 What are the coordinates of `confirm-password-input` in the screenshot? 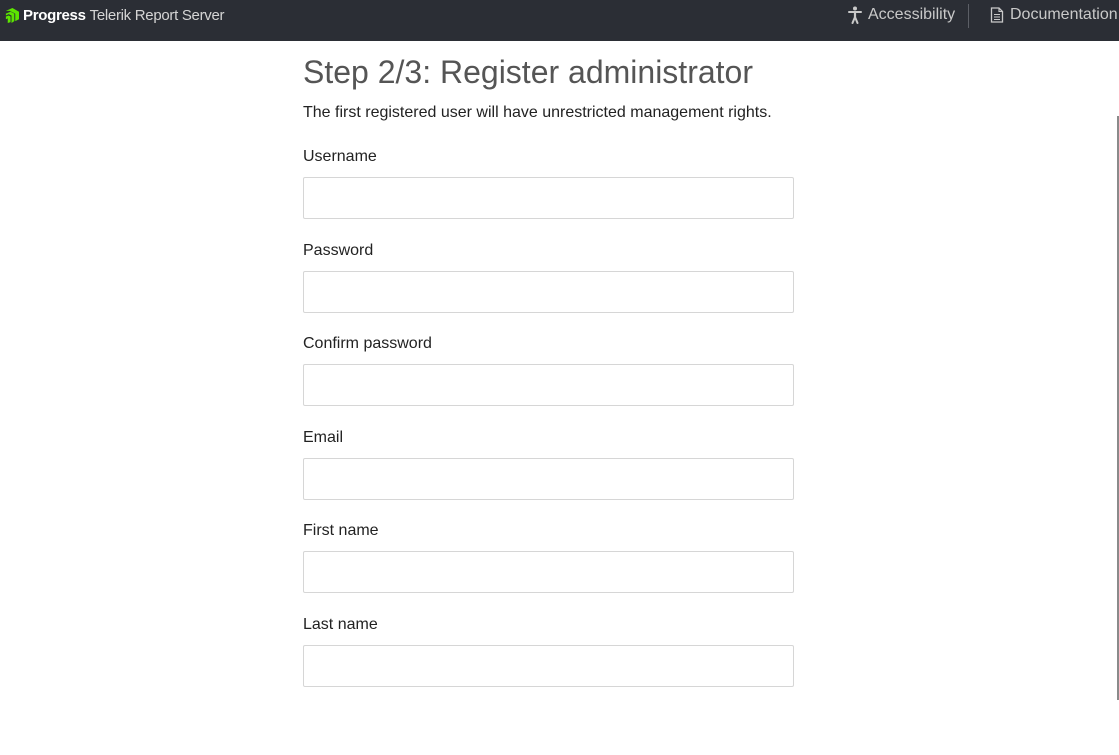 It's located at (548, 385).